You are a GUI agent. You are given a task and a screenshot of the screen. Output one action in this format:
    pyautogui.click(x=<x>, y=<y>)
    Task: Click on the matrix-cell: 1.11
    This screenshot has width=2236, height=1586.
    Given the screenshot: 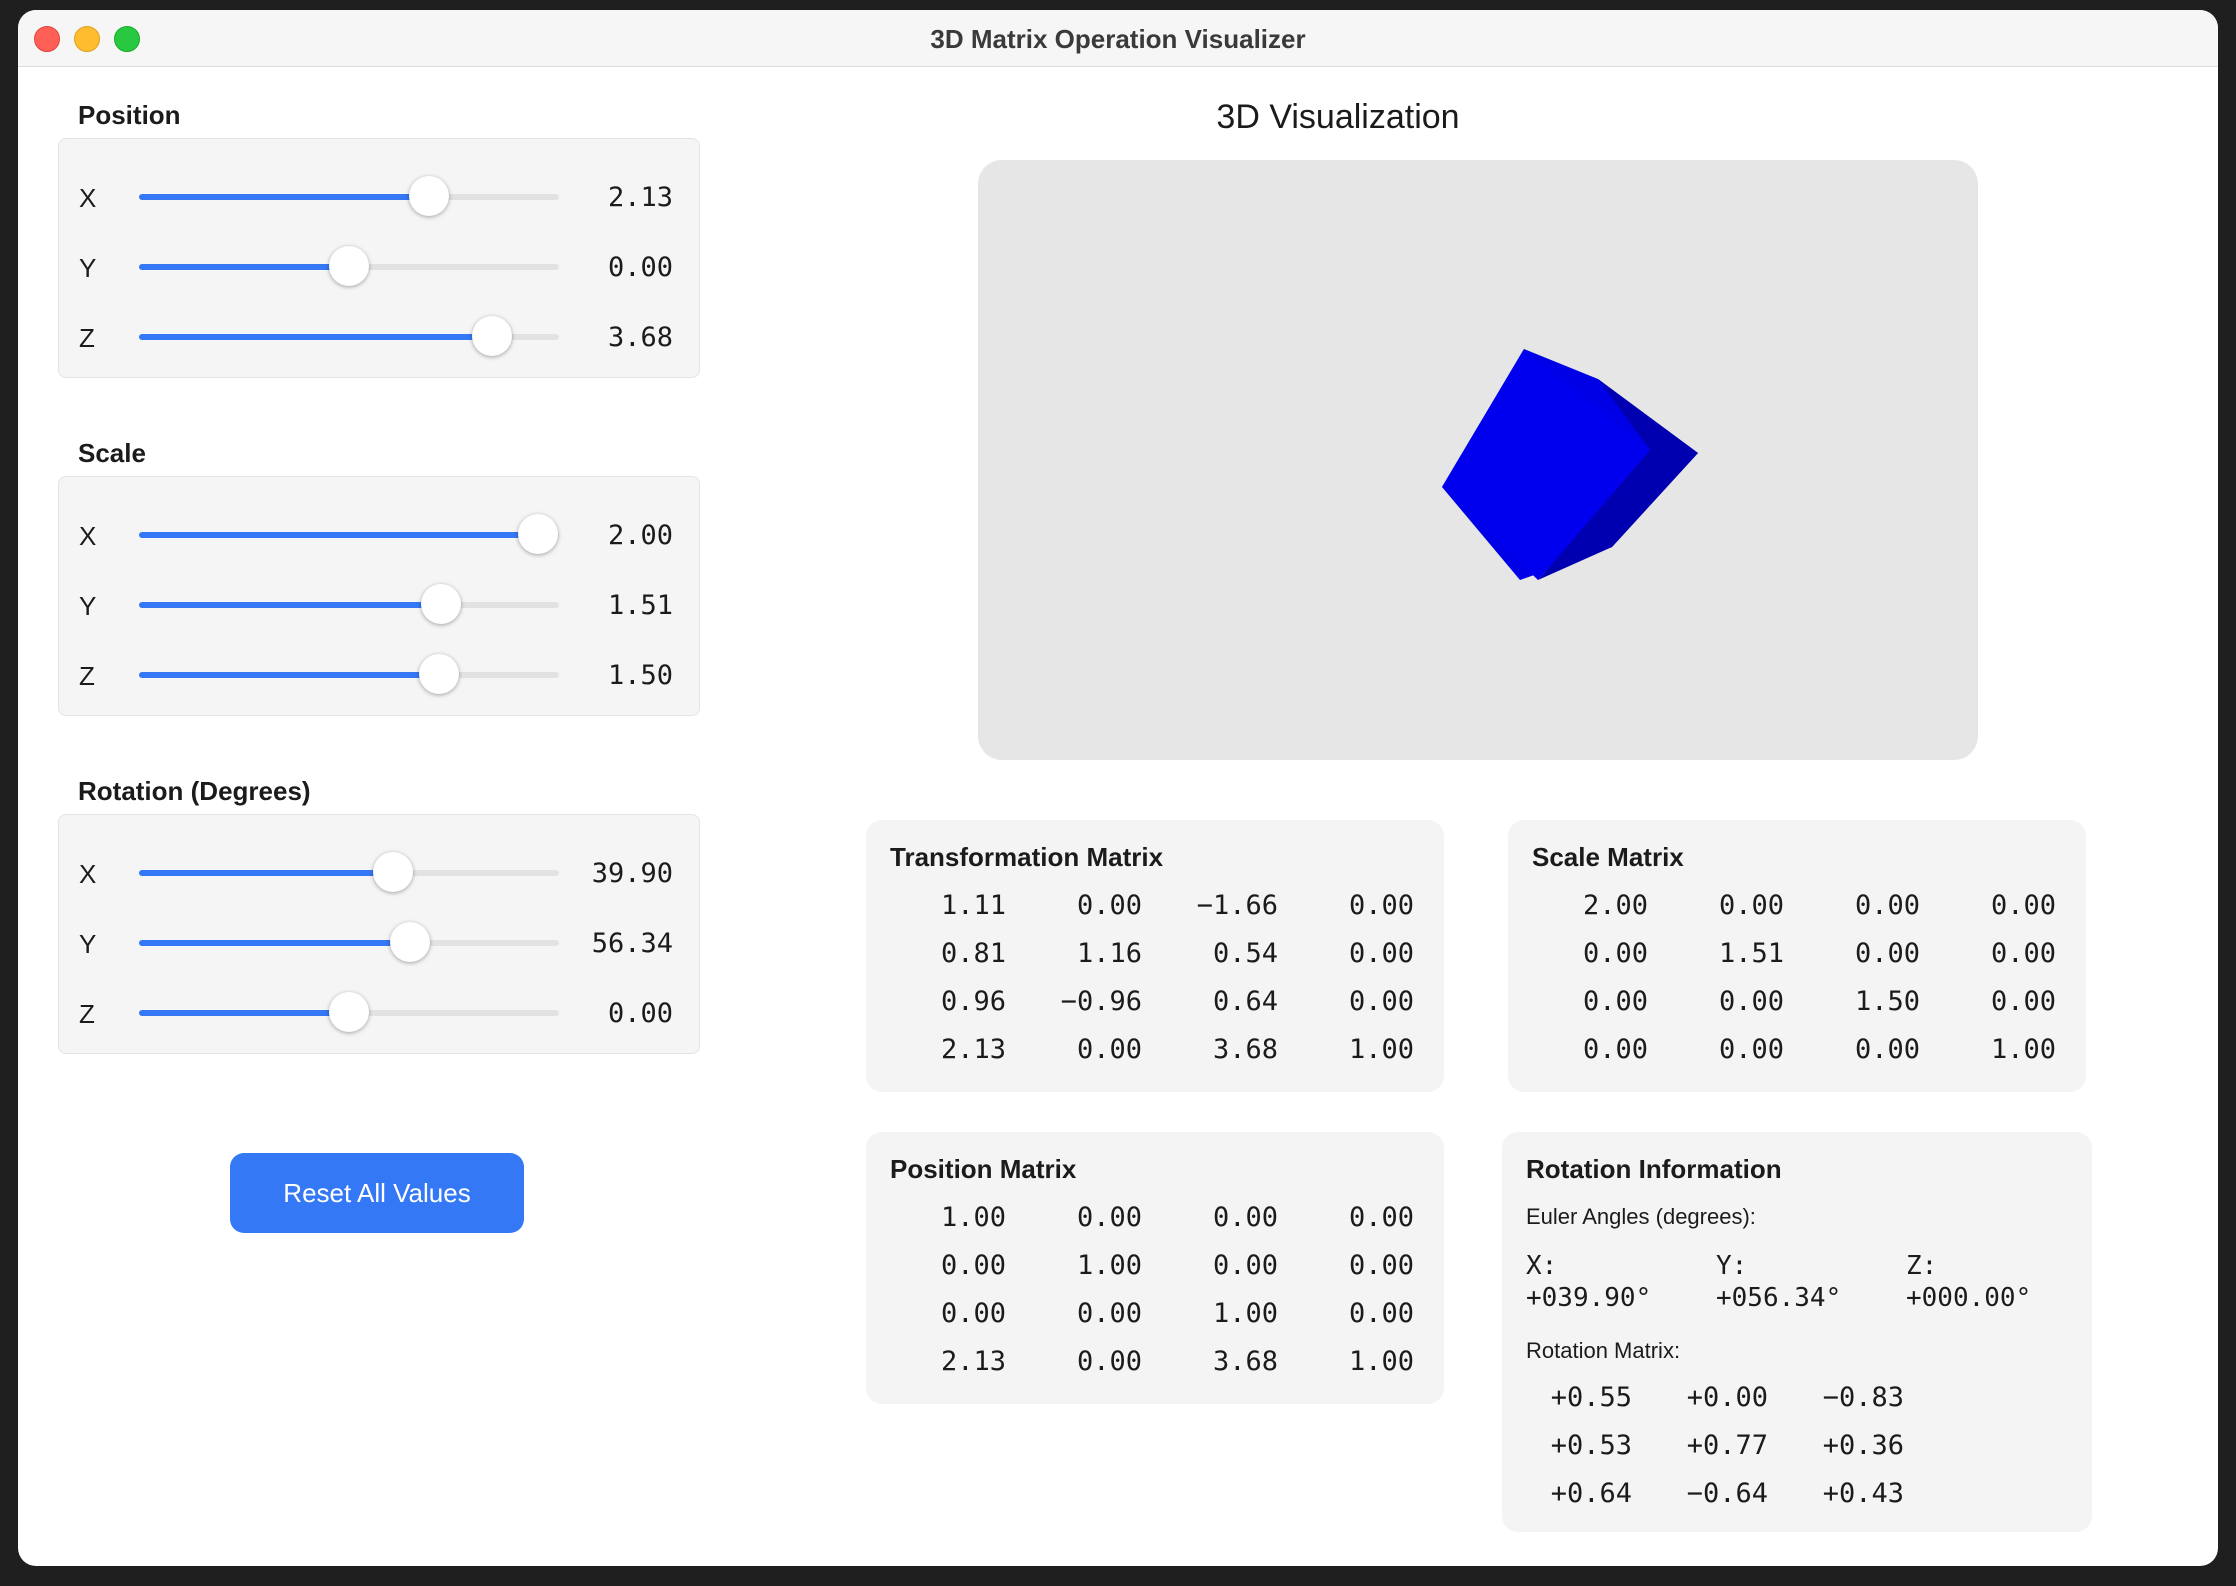 What is the action you would take?
    pyautogui.click(x=973, y=905)
    